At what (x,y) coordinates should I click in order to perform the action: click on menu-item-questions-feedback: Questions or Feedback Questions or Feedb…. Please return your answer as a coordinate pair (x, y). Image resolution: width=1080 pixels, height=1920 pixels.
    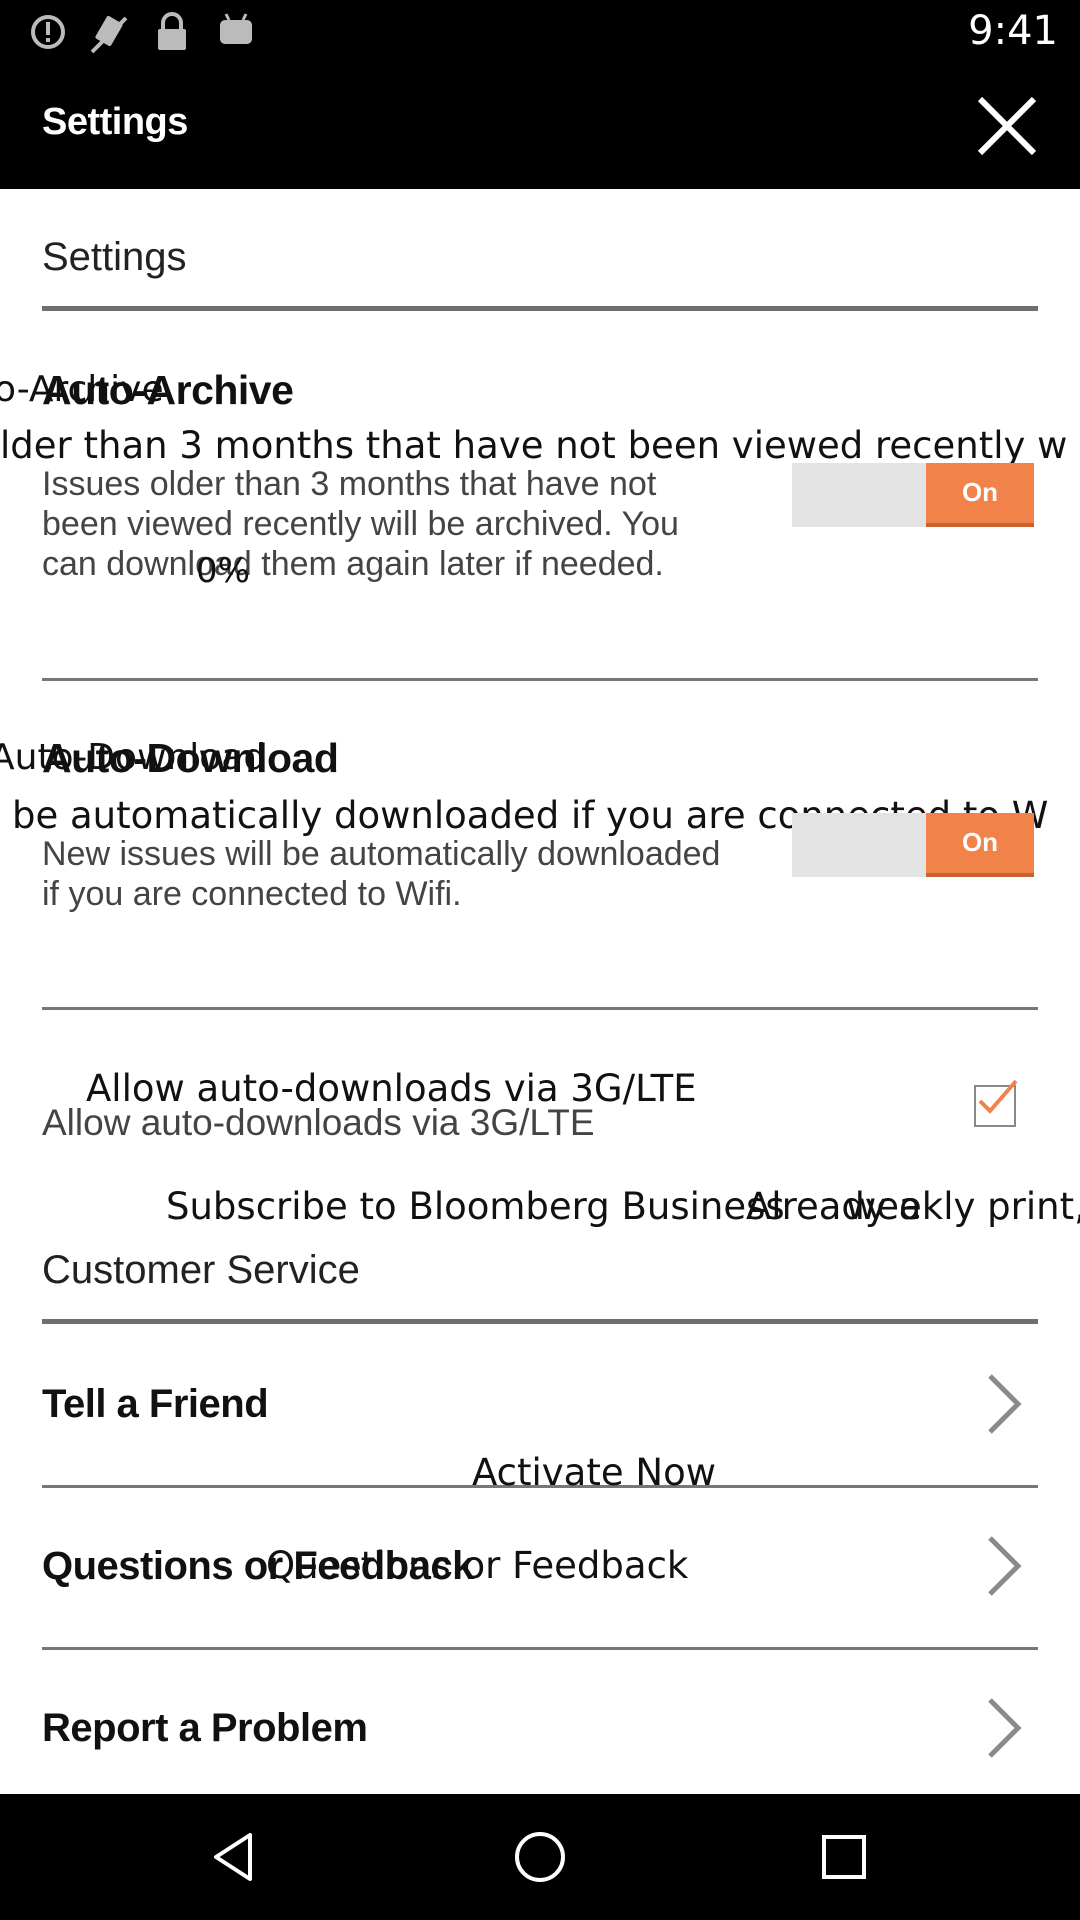
    Looking at the image, I should click on (540, 1568).